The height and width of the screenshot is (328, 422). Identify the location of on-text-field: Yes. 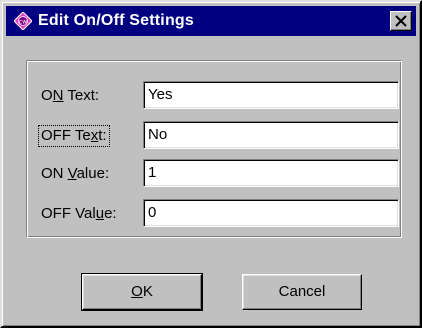
(271, 95).